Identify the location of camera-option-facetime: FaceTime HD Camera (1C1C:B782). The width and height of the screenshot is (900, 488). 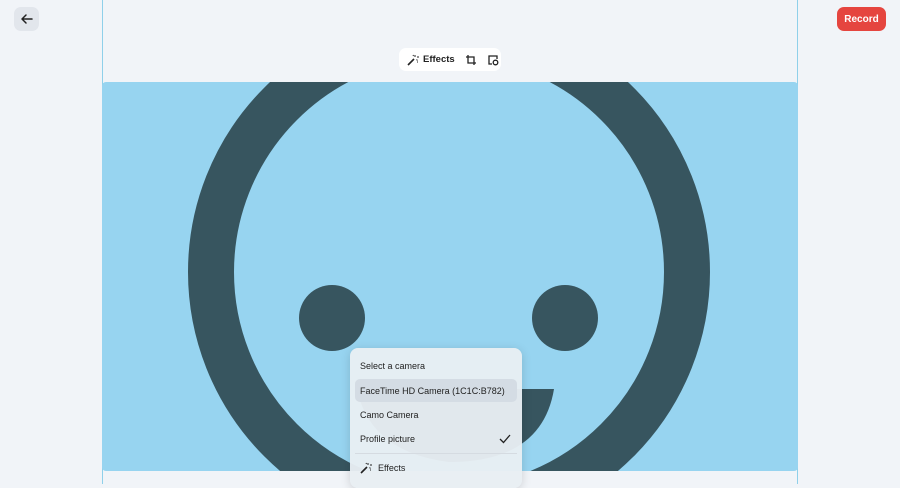
(436, 390).